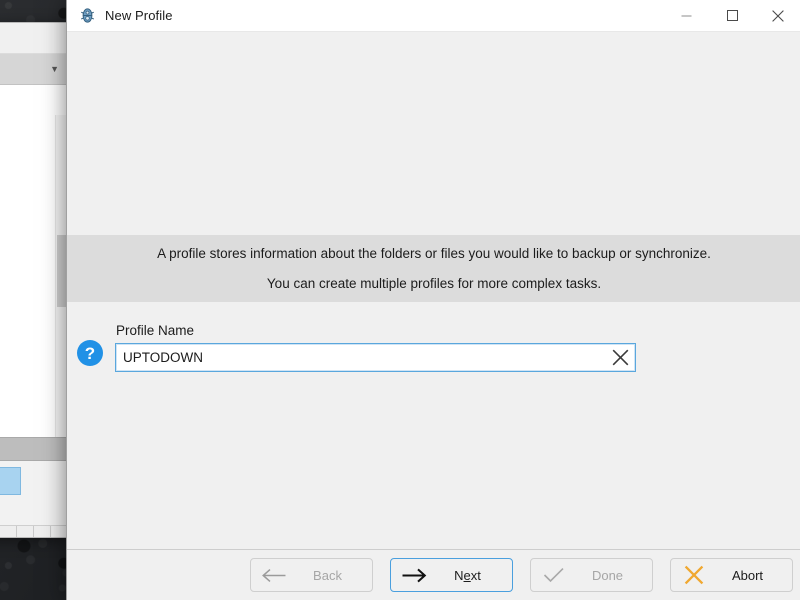  What do you see at coordinates (155, 330) in the screenshot?
I see `profile-name-label: Profile Name` at bounding box center [155, 330].